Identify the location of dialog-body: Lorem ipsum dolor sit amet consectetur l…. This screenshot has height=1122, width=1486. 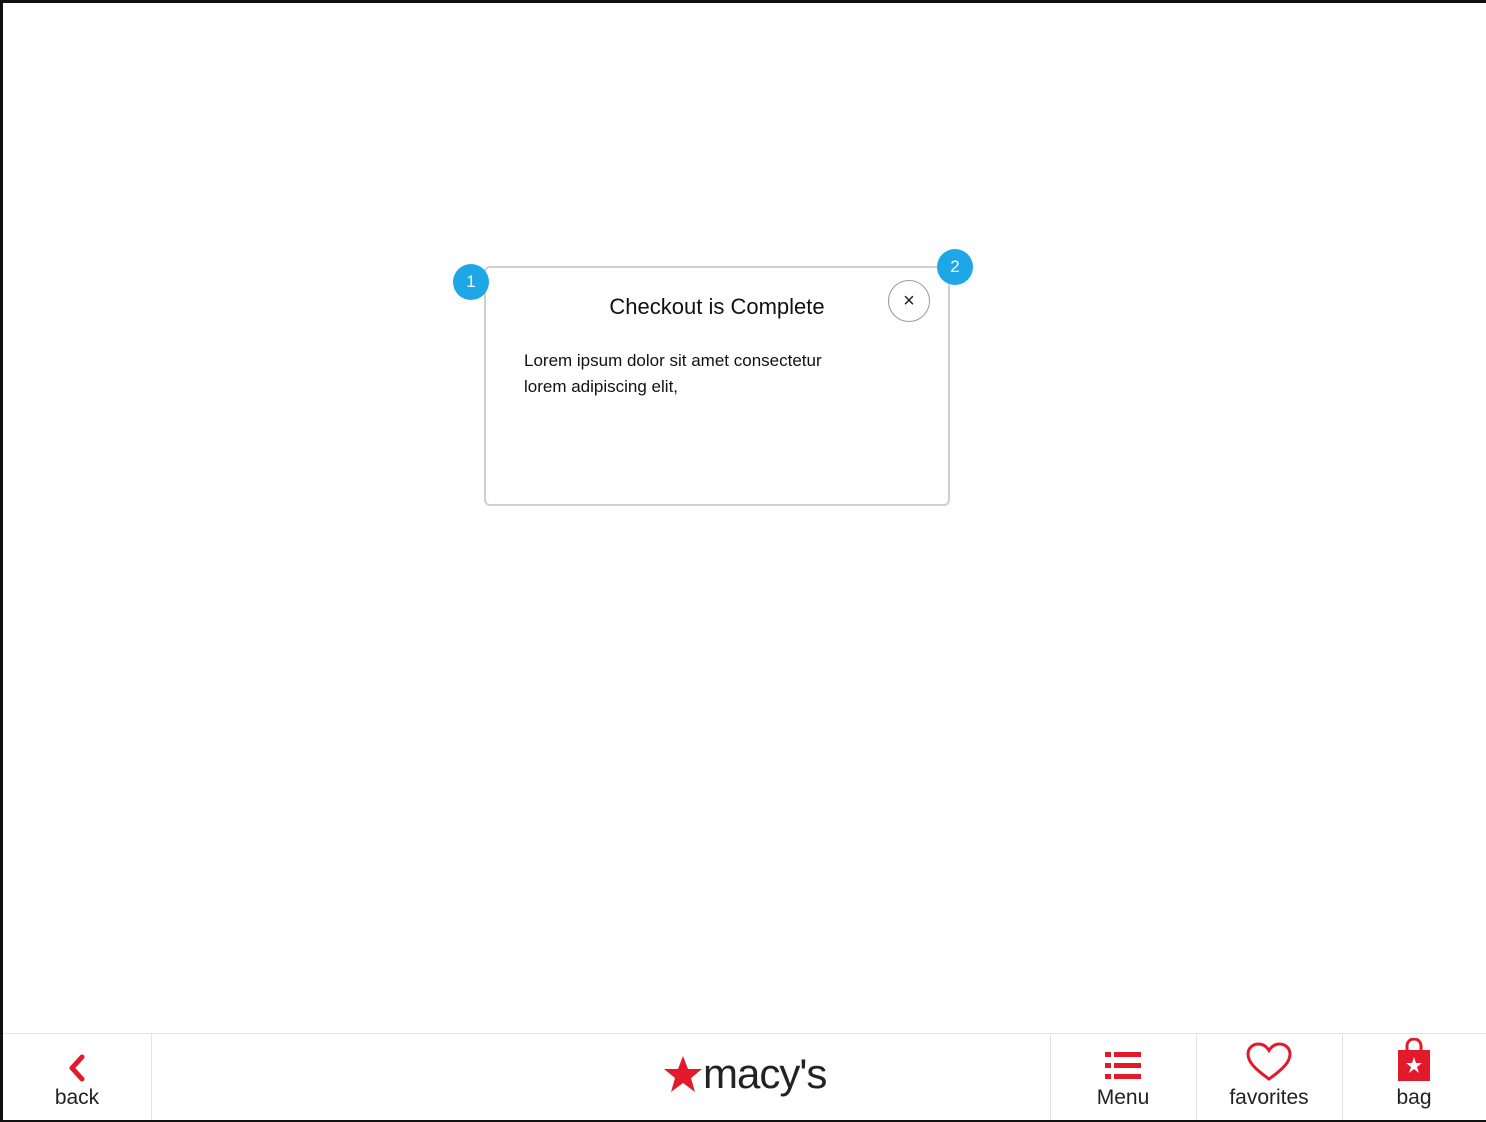
(704, 374).